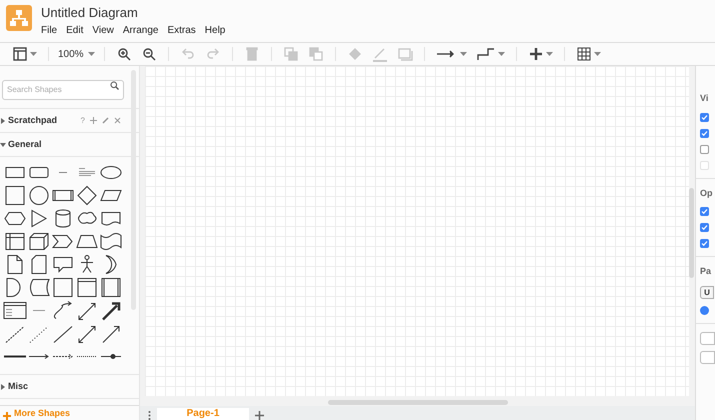  What do you see at coordinates (64, 387) in the screenshot?
I see `section-title: Misc` at bounding box center [64, 387].